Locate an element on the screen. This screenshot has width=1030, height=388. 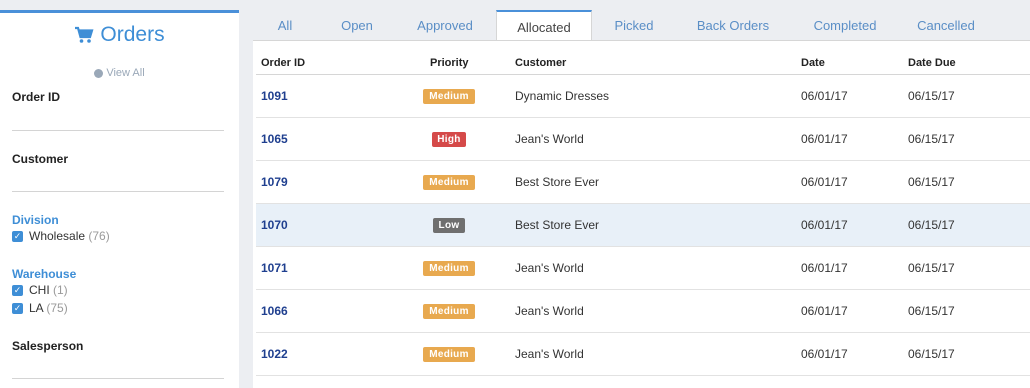
tab-completed: Completed is located at coordinates (845, 26).